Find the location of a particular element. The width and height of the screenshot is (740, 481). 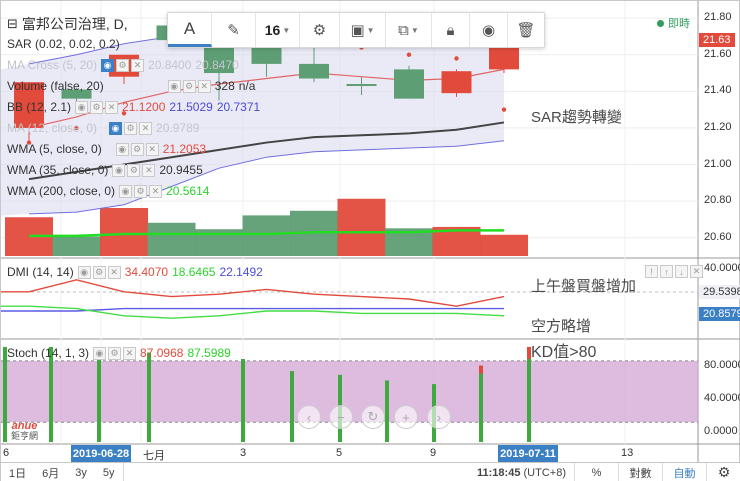

legend-value-1: 20.9455 is located at coordinates (181, 170).